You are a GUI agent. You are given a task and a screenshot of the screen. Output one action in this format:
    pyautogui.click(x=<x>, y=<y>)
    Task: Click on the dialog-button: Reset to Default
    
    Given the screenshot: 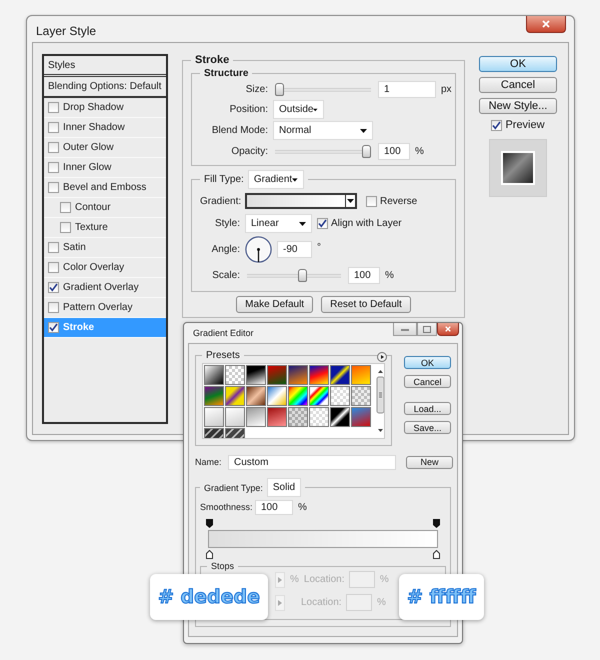 What is the action you would take?
    pyautogui.click(x=366, y=304)
    